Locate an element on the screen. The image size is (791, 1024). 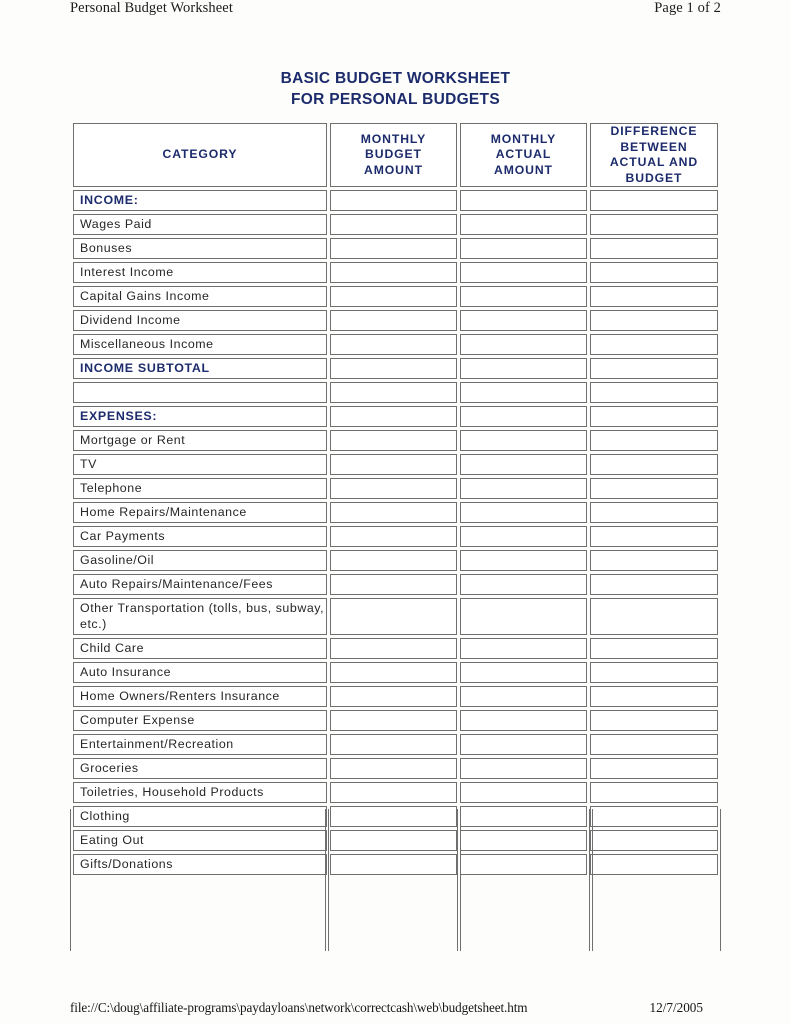
table-row: INCOME SUBTOTAL is located at coordinates (395, 368).